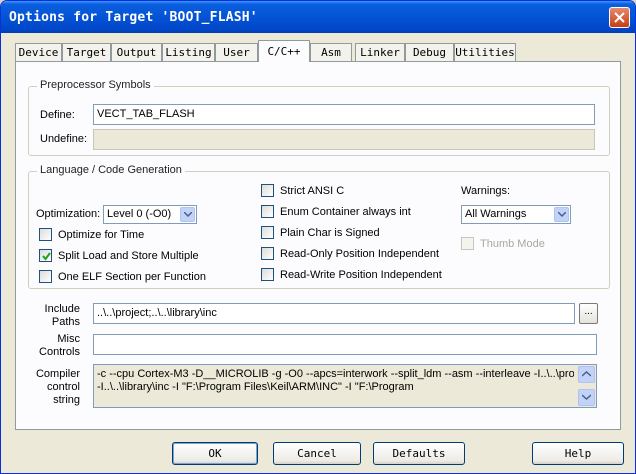  I want to click on tab-c-cpp: C/C++, so click(284, 52).